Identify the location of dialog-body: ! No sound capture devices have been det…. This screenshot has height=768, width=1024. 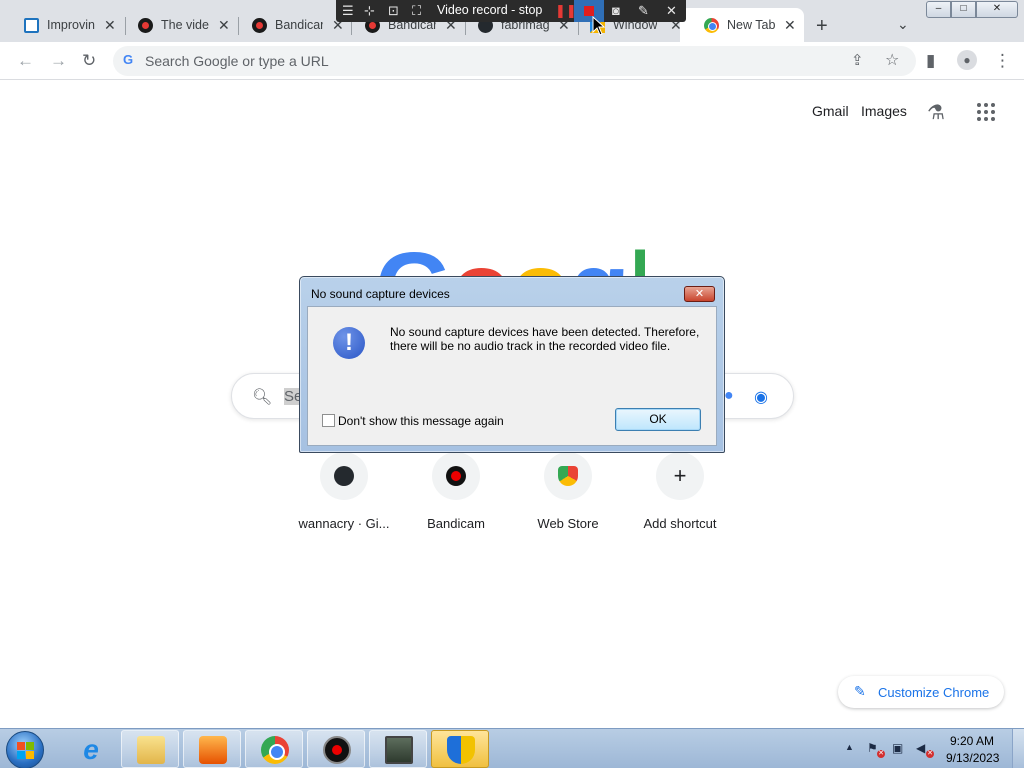
(512, 376).